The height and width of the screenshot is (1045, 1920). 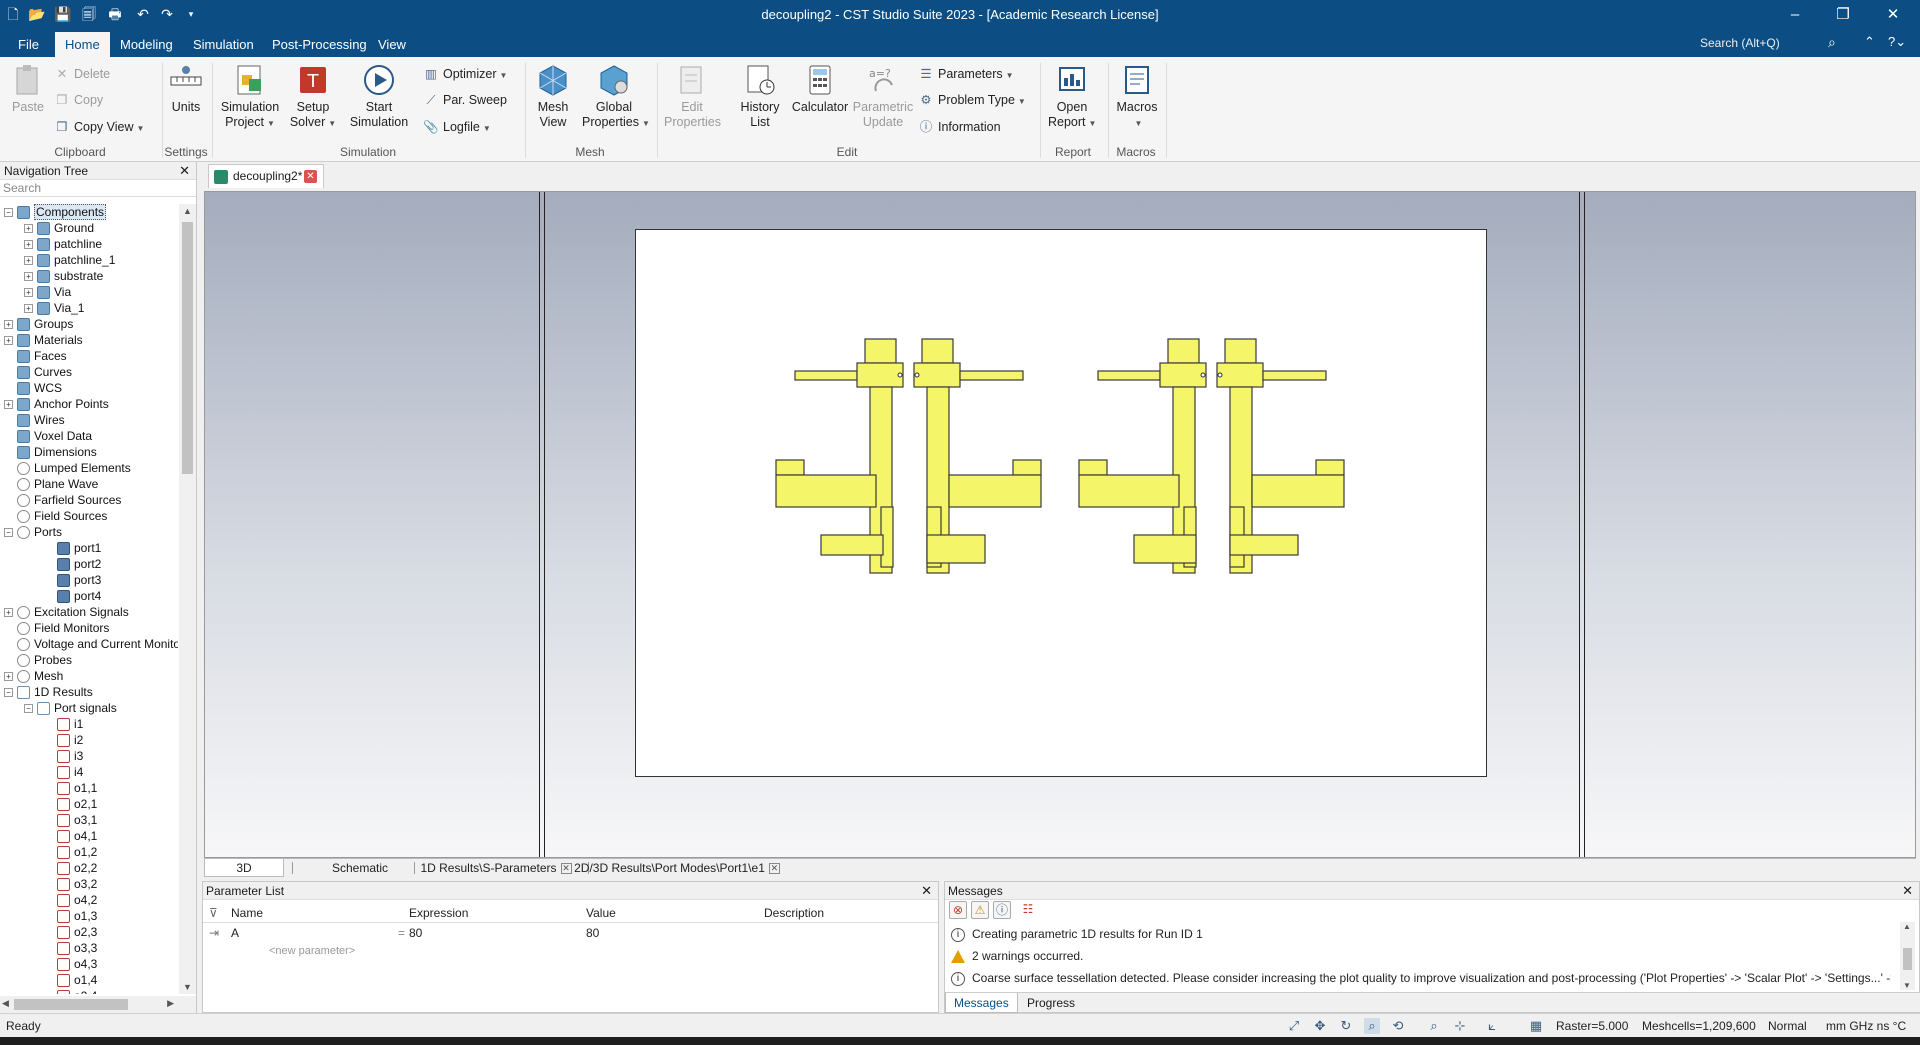 What do you see at coordinates (1795, 15) in the screenshot?
I see `minimize-button: –` at bounding box center [1795, 15].